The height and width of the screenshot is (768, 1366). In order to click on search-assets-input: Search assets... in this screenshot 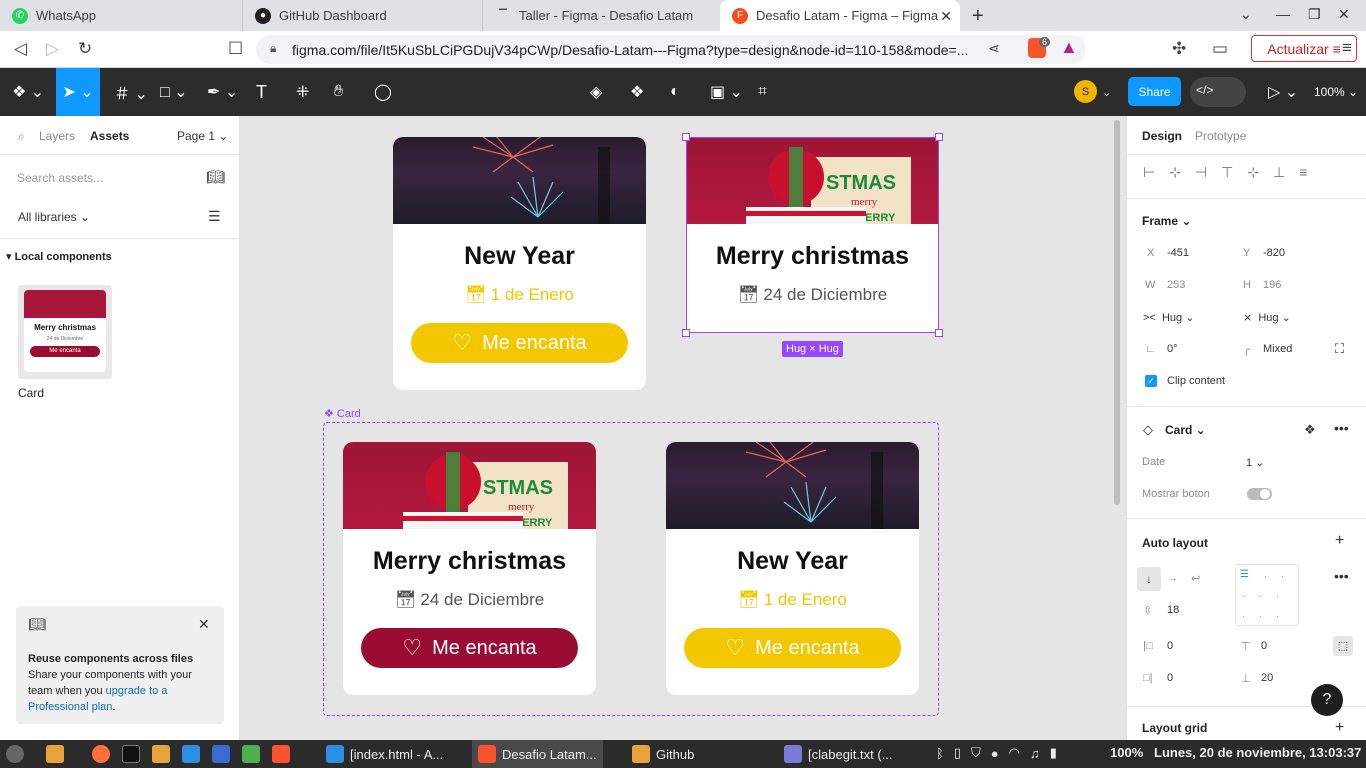, I will do `click(60, 178)`.